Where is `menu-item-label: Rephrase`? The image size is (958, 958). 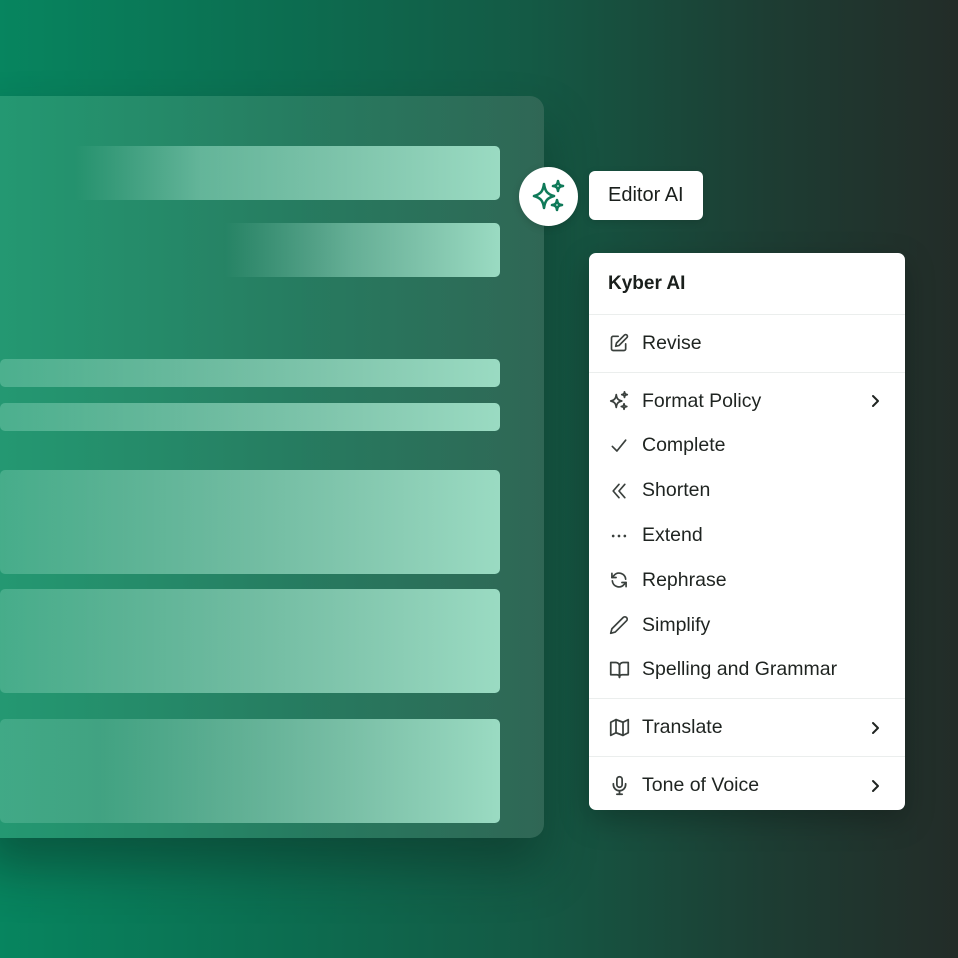
menu-item-label: Rephrase is located at coordinates (684, 579).